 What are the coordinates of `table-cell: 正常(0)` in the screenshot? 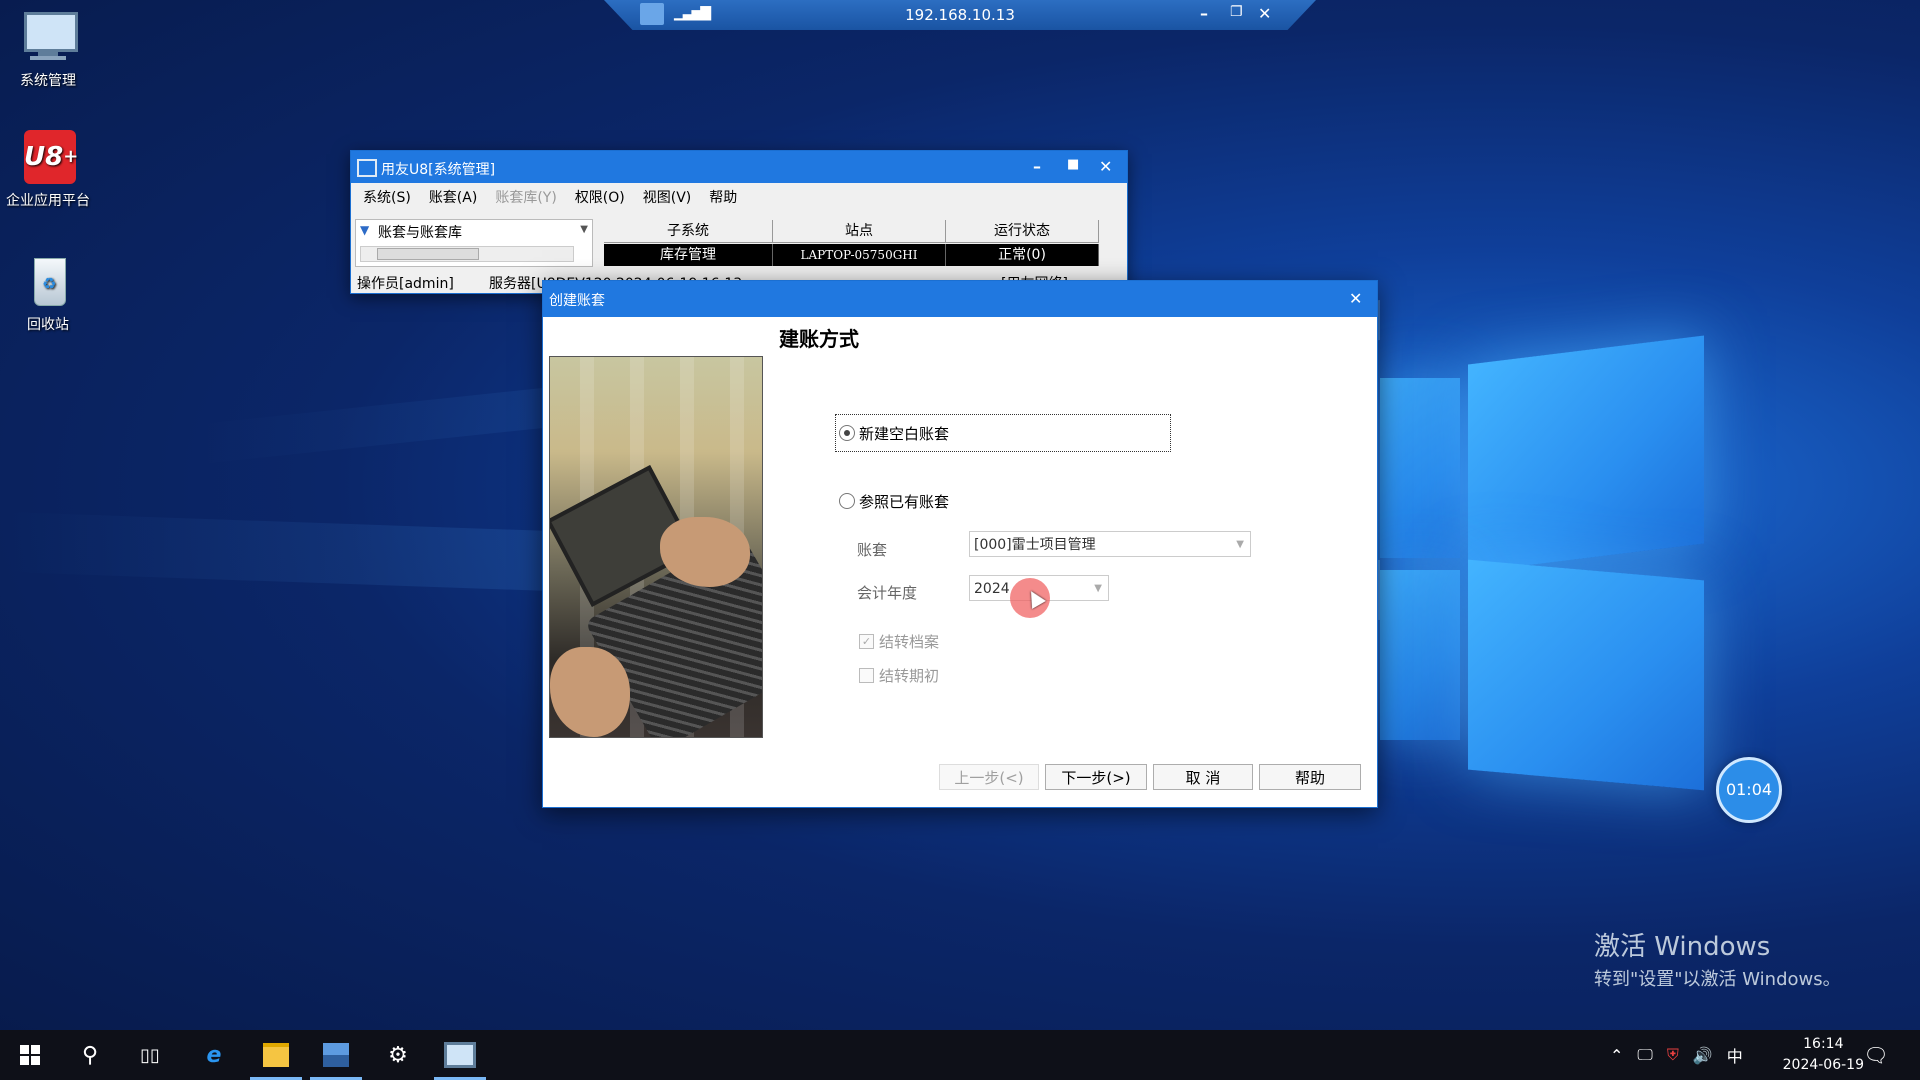 It's located at (1022, 255).